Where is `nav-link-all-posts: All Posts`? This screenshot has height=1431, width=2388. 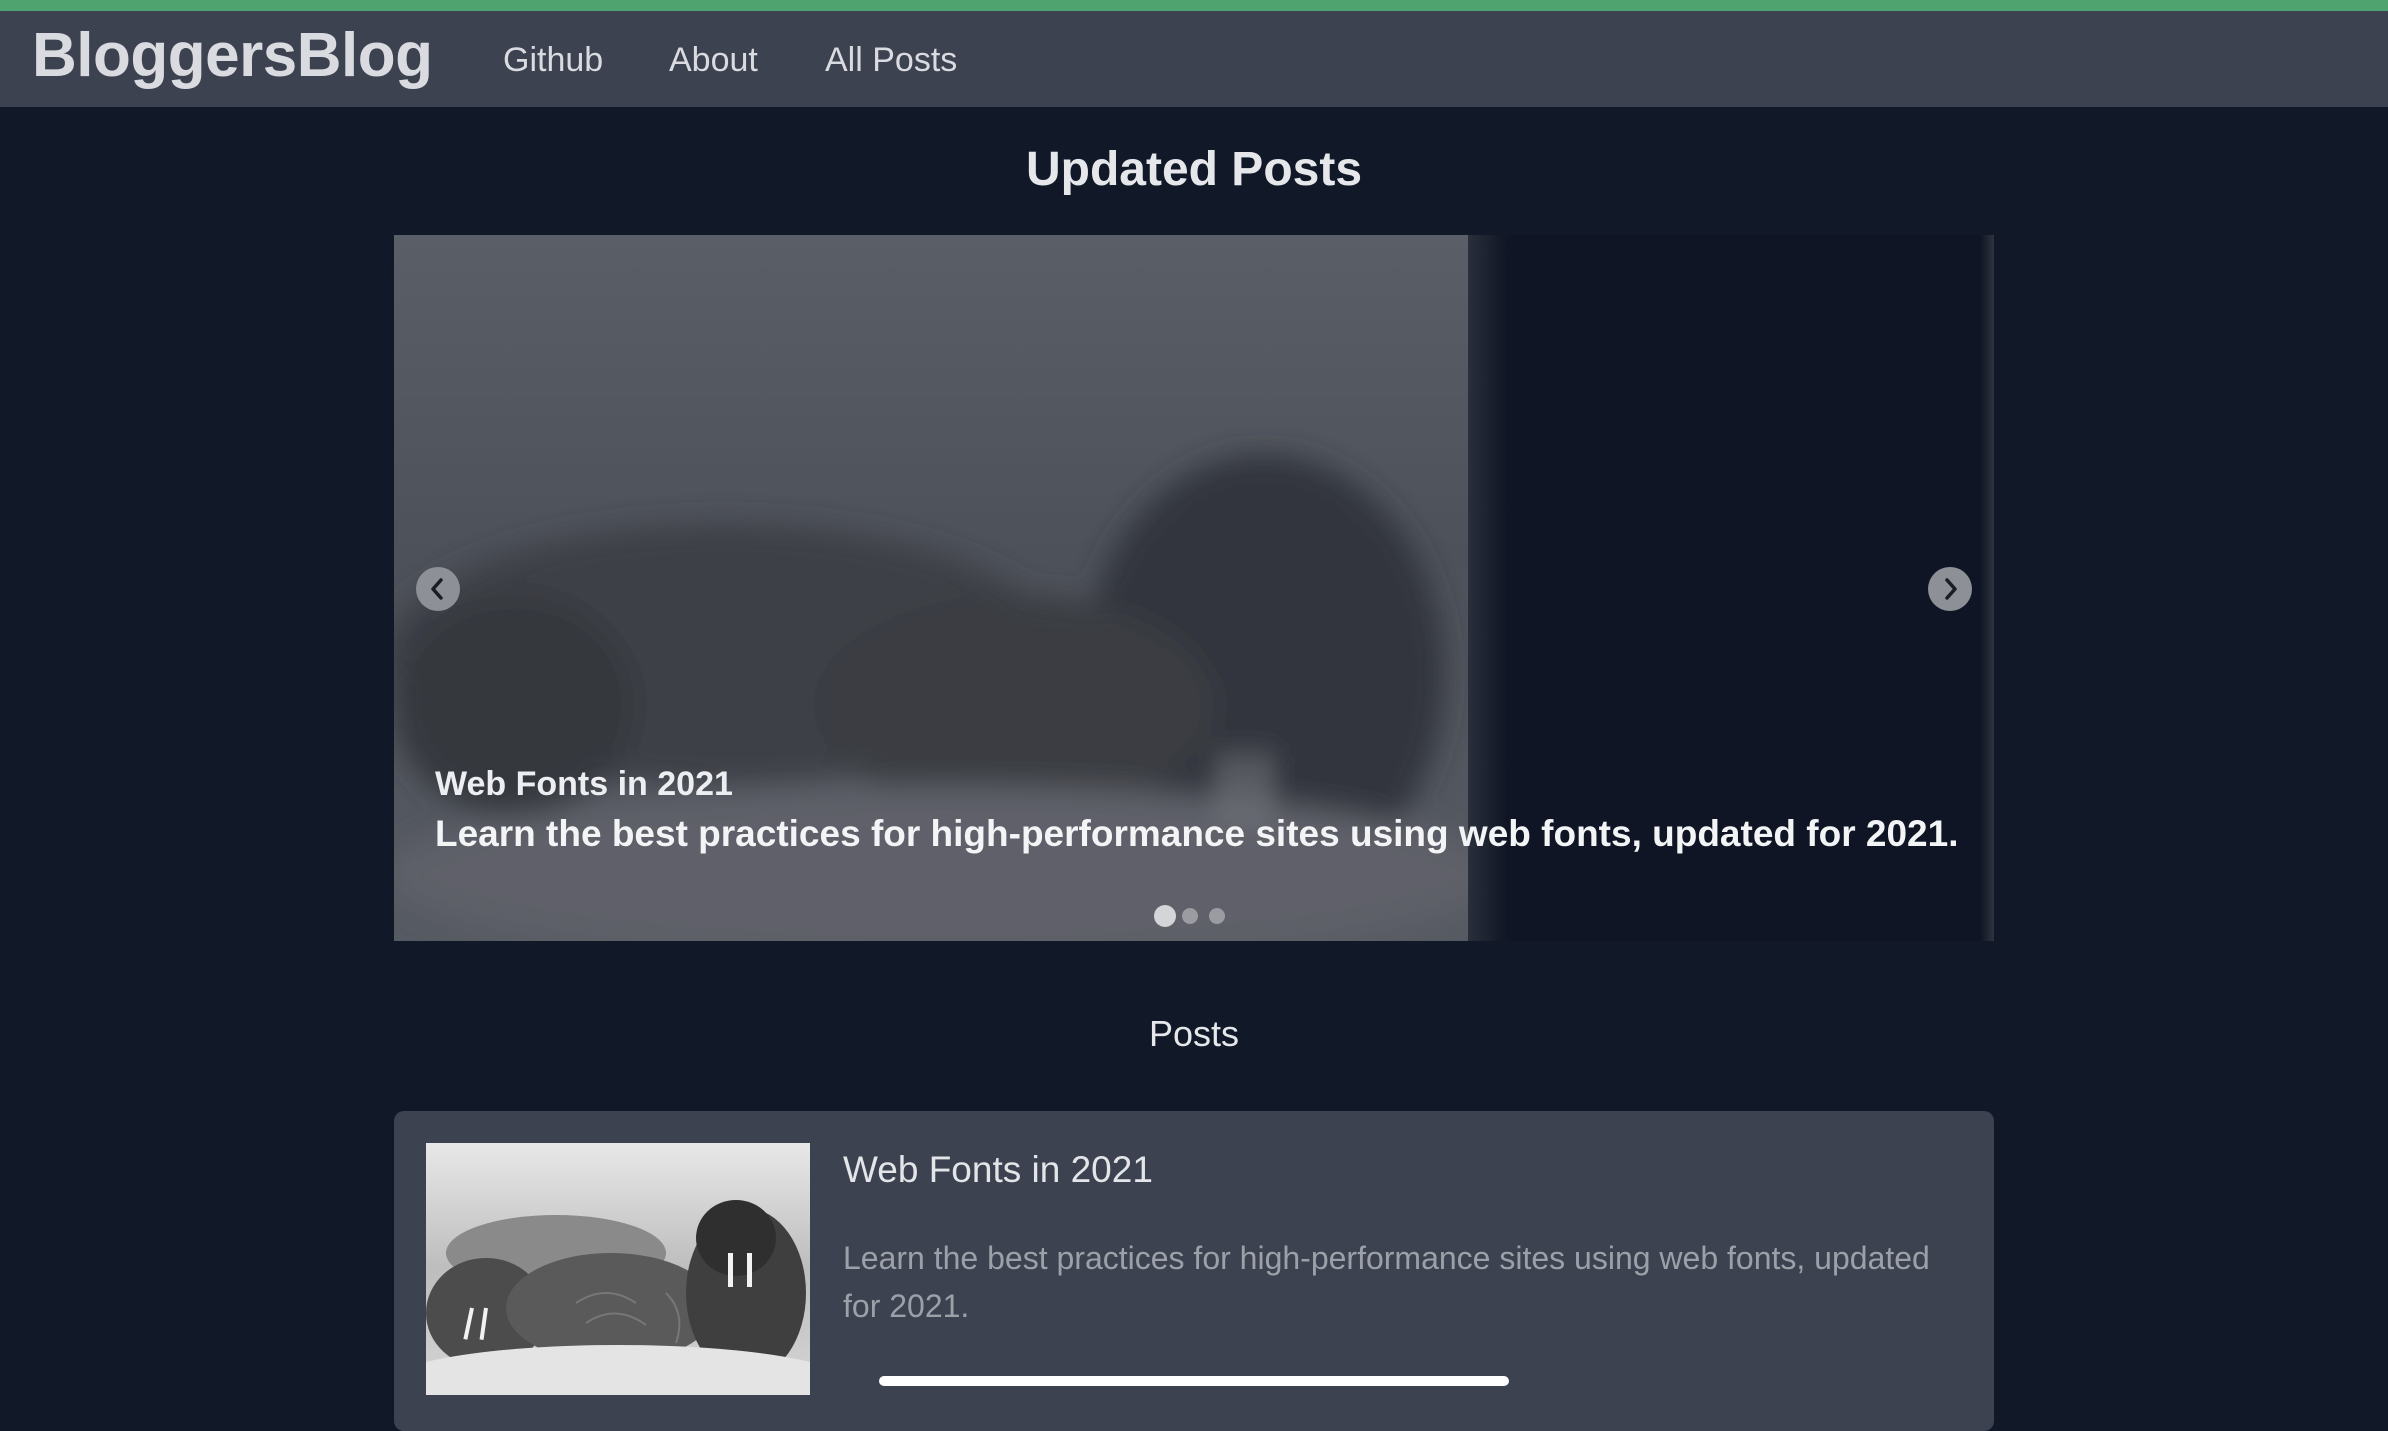 nav-link-all-posts: All Posts is located at coordinates (891, 60).